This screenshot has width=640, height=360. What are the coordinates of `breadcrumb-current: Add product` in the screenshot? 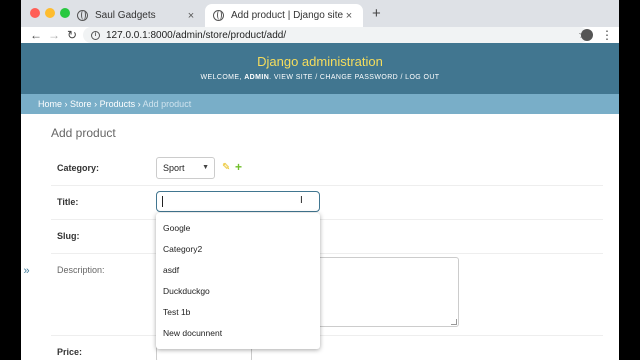 It's located at (167, 104).